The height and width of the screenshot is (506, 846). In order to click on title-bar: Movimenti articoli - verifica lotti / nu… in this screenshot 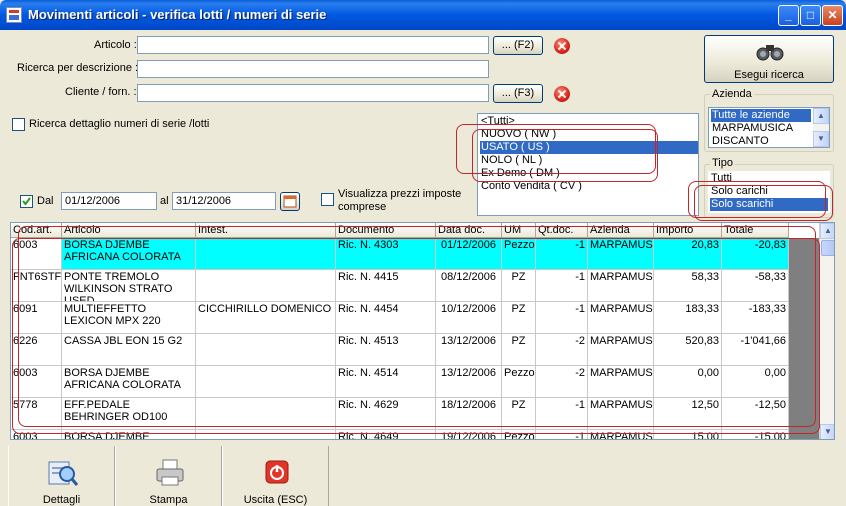, I will do `click(423, 15)`.